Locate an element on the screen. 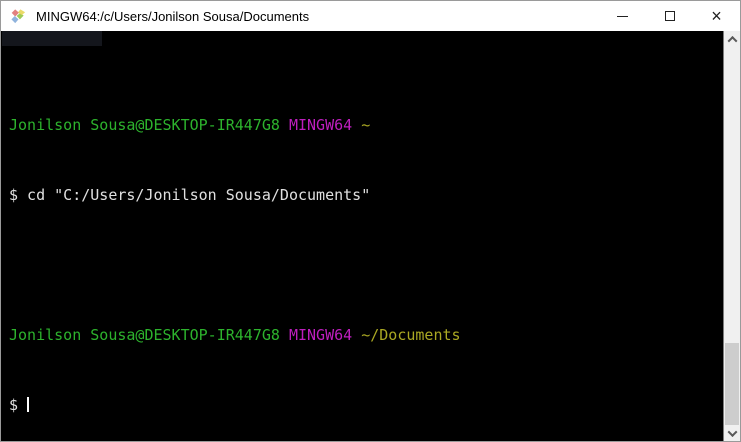  input-line: $ is located at coordinates (366, 405).